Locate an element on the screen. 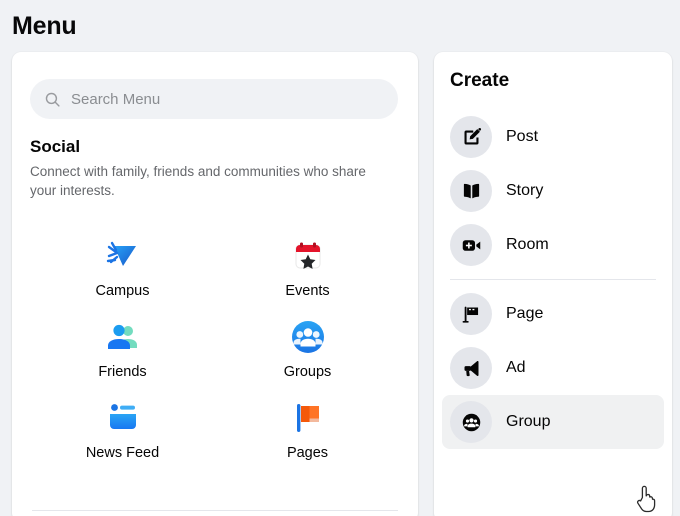  create-item-room: Room is located at coordinates (553, 245).